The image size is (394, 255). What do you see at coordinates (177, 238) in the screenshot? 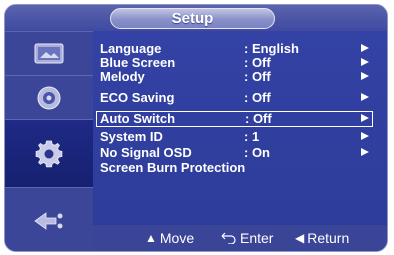
I see `move-label: Move` at bounding box center [177, 238].